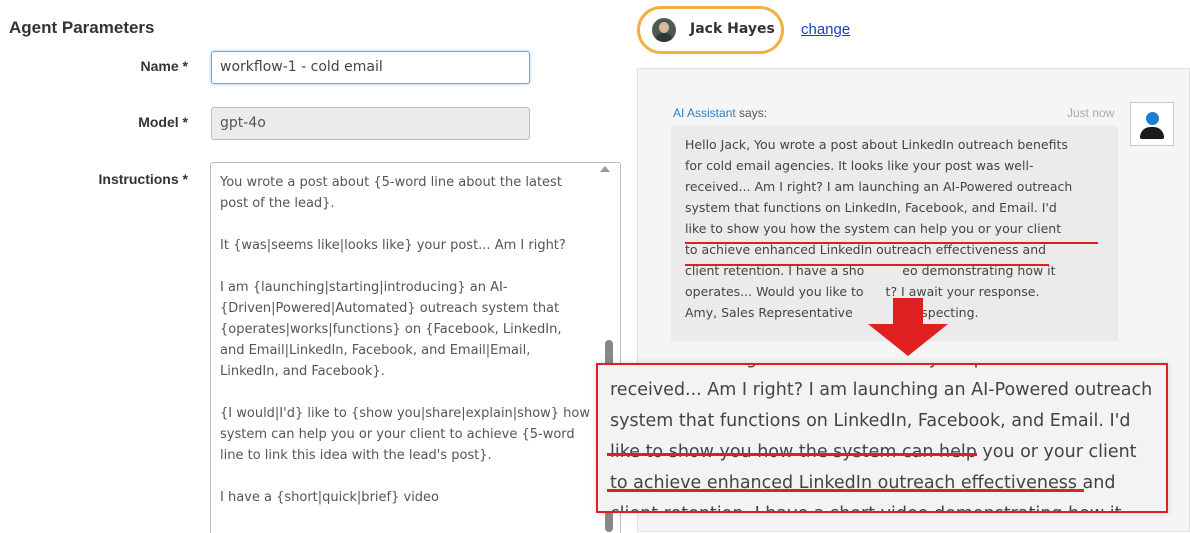 This screenshot has width=1190, height=533. What do you see at coordinates (370, 123) in the screenshot?
I see `model-field: gpt-4o` at bounding box center [370, 123].